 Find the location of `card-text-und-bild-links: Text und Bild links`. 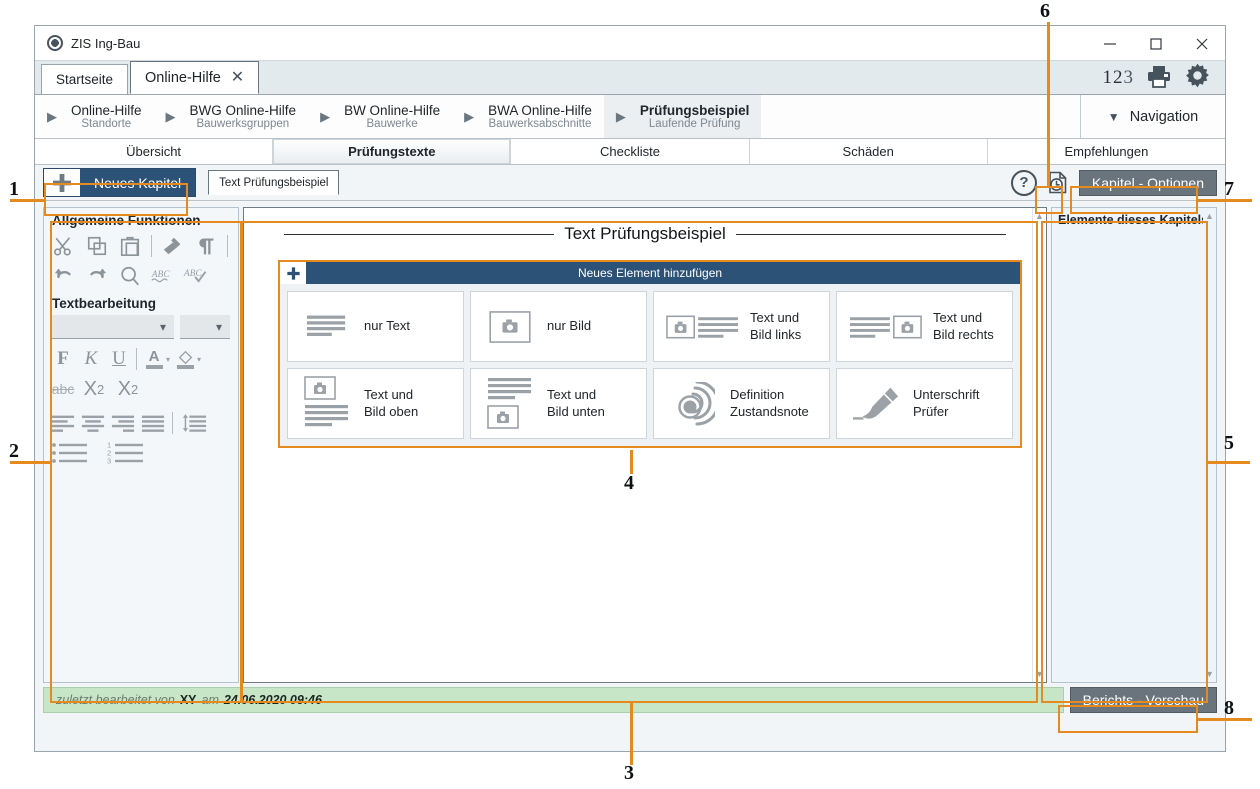

card-text-und-bild-links: Text und Bild links is located at coordinates (741, 326).